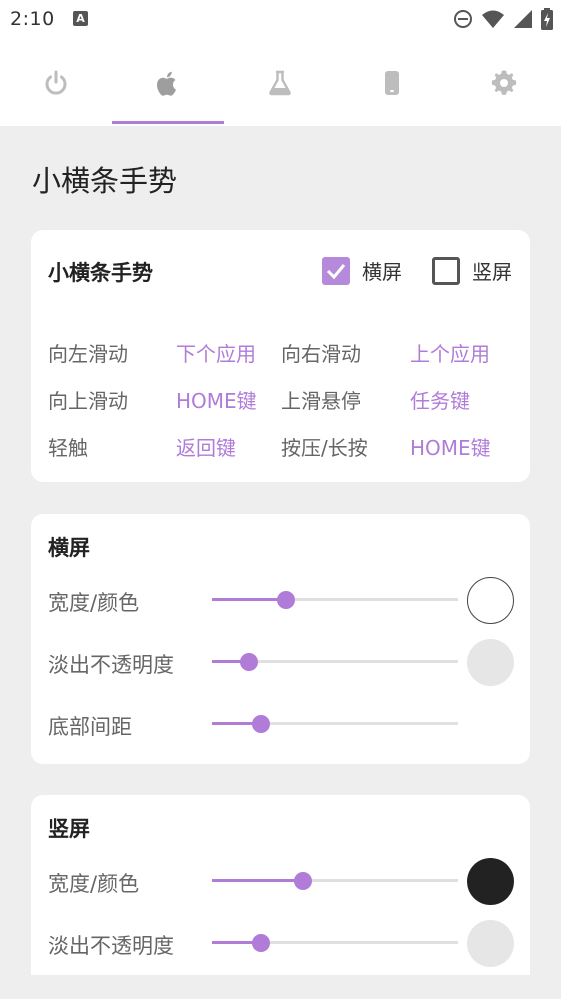 Image resolution: width=561 pixels, height=999 pixels. Describe the element at coordinates (335, 662) in the screenshot. I see `landscape-fade-opacity-slider` at that location.